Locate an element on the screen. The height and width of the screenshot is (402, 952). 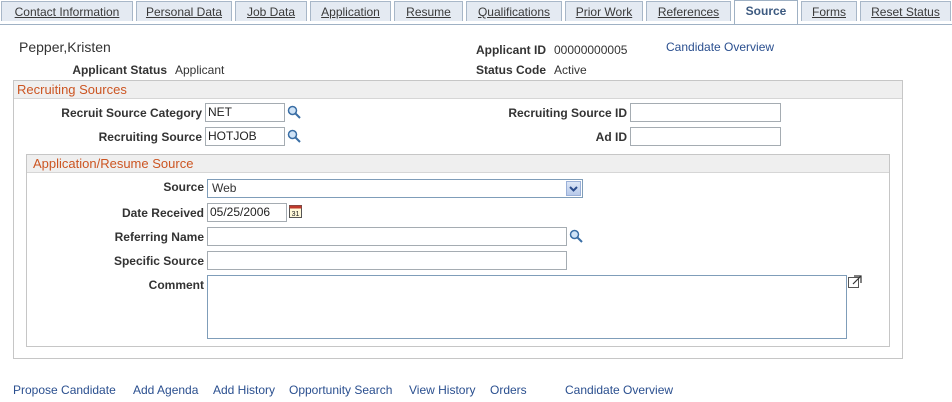
tab-contact-information: Contact Information is located at coordinates (67, 11).